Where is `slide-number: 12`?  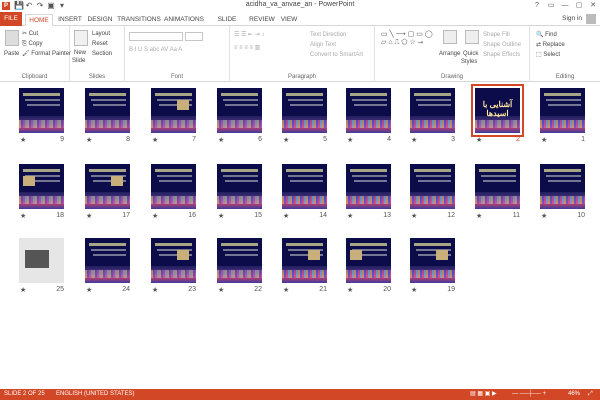 slide-number: 12 is located at coordinates (451, 215).